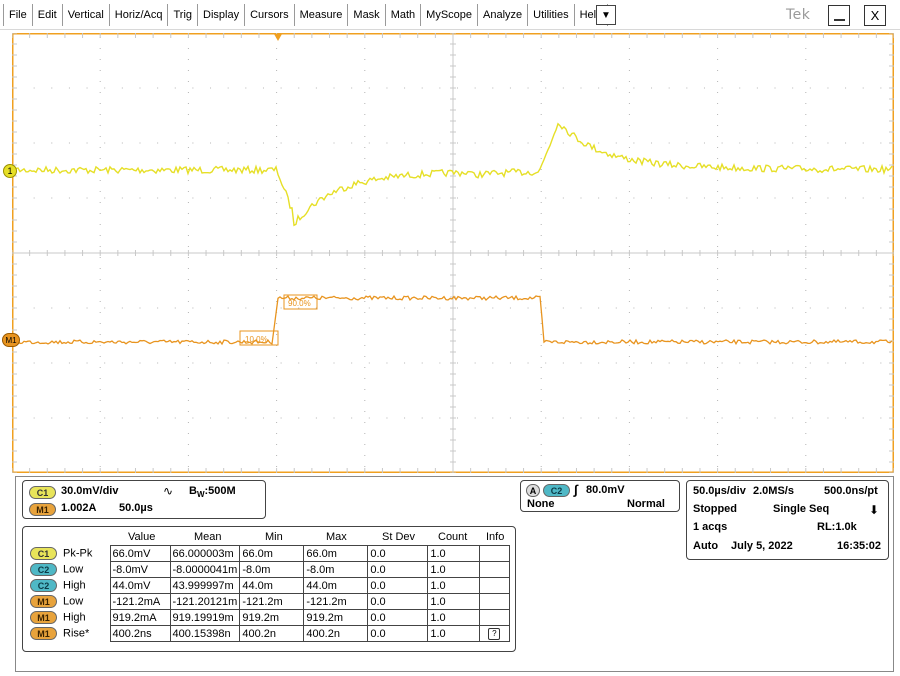 This screenshot has width=900, height=676. What do you see at coordinates (11, 340) in the screenshot?
I see `m1-marker: M1` at bounding box center [11, 340].